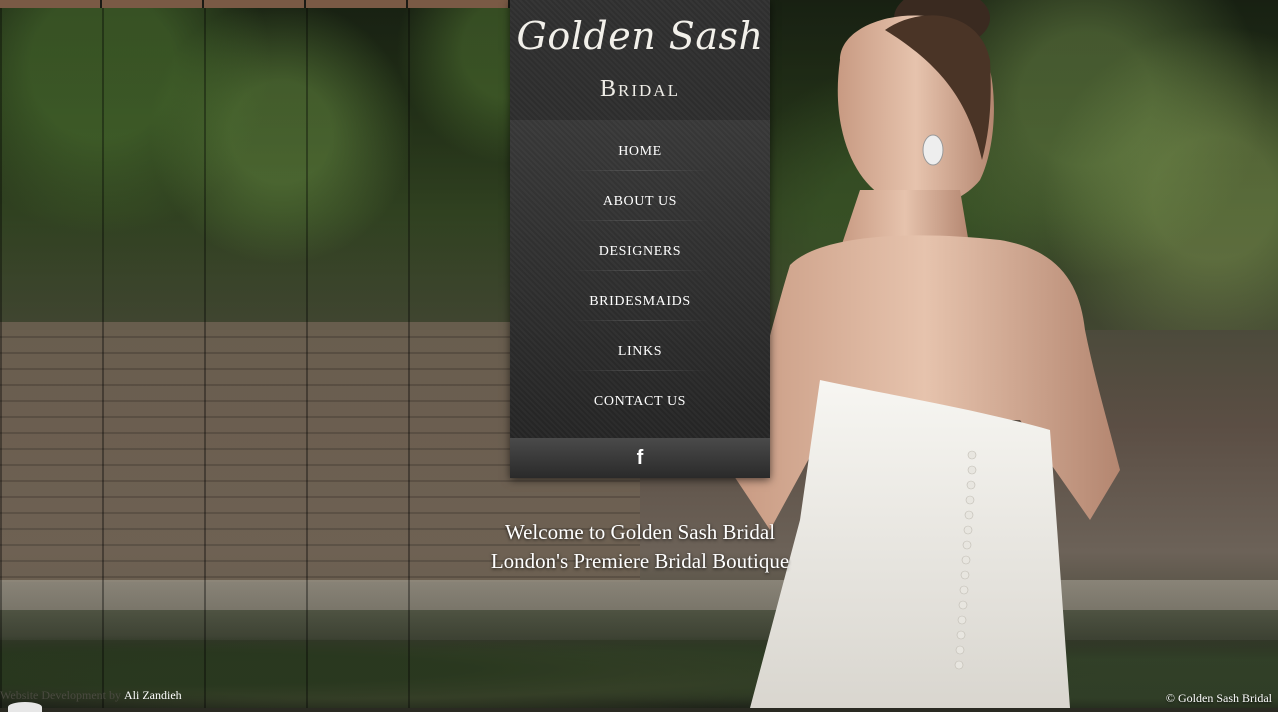 The image size is (1278, 712). I want to click on nav-item-home: HOME, so click(640, 145).